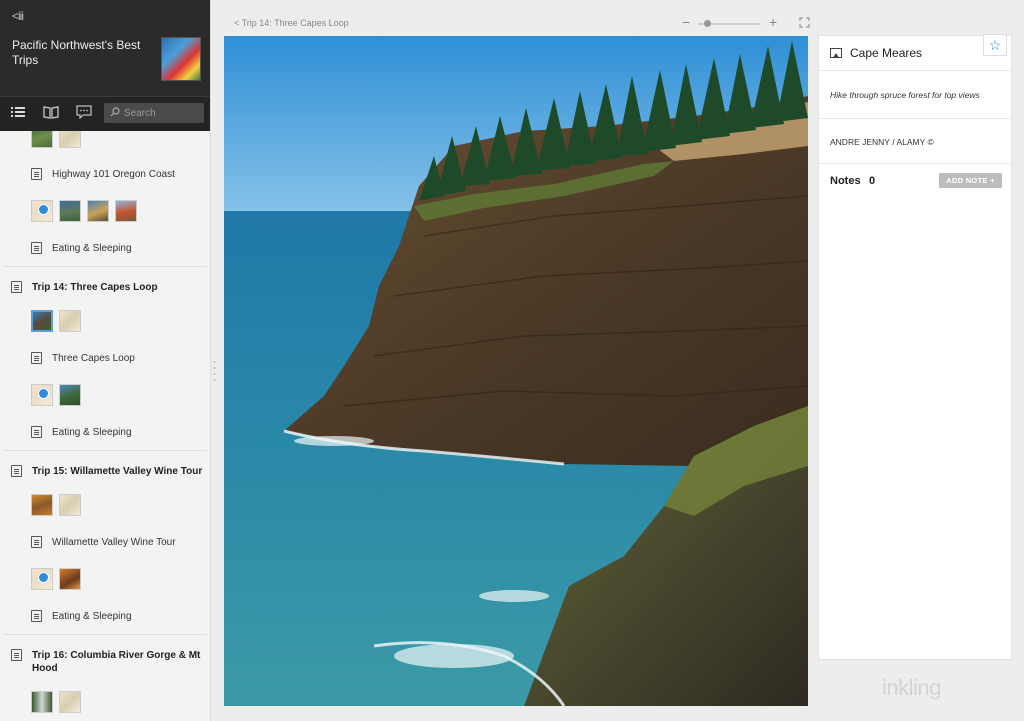 Image resolution: width=1024 pixels, height=721 pixels. What do you see at coordinates (84, 114) in the screenshot?
I see `chat-icon` at bounding box center [84, 114].